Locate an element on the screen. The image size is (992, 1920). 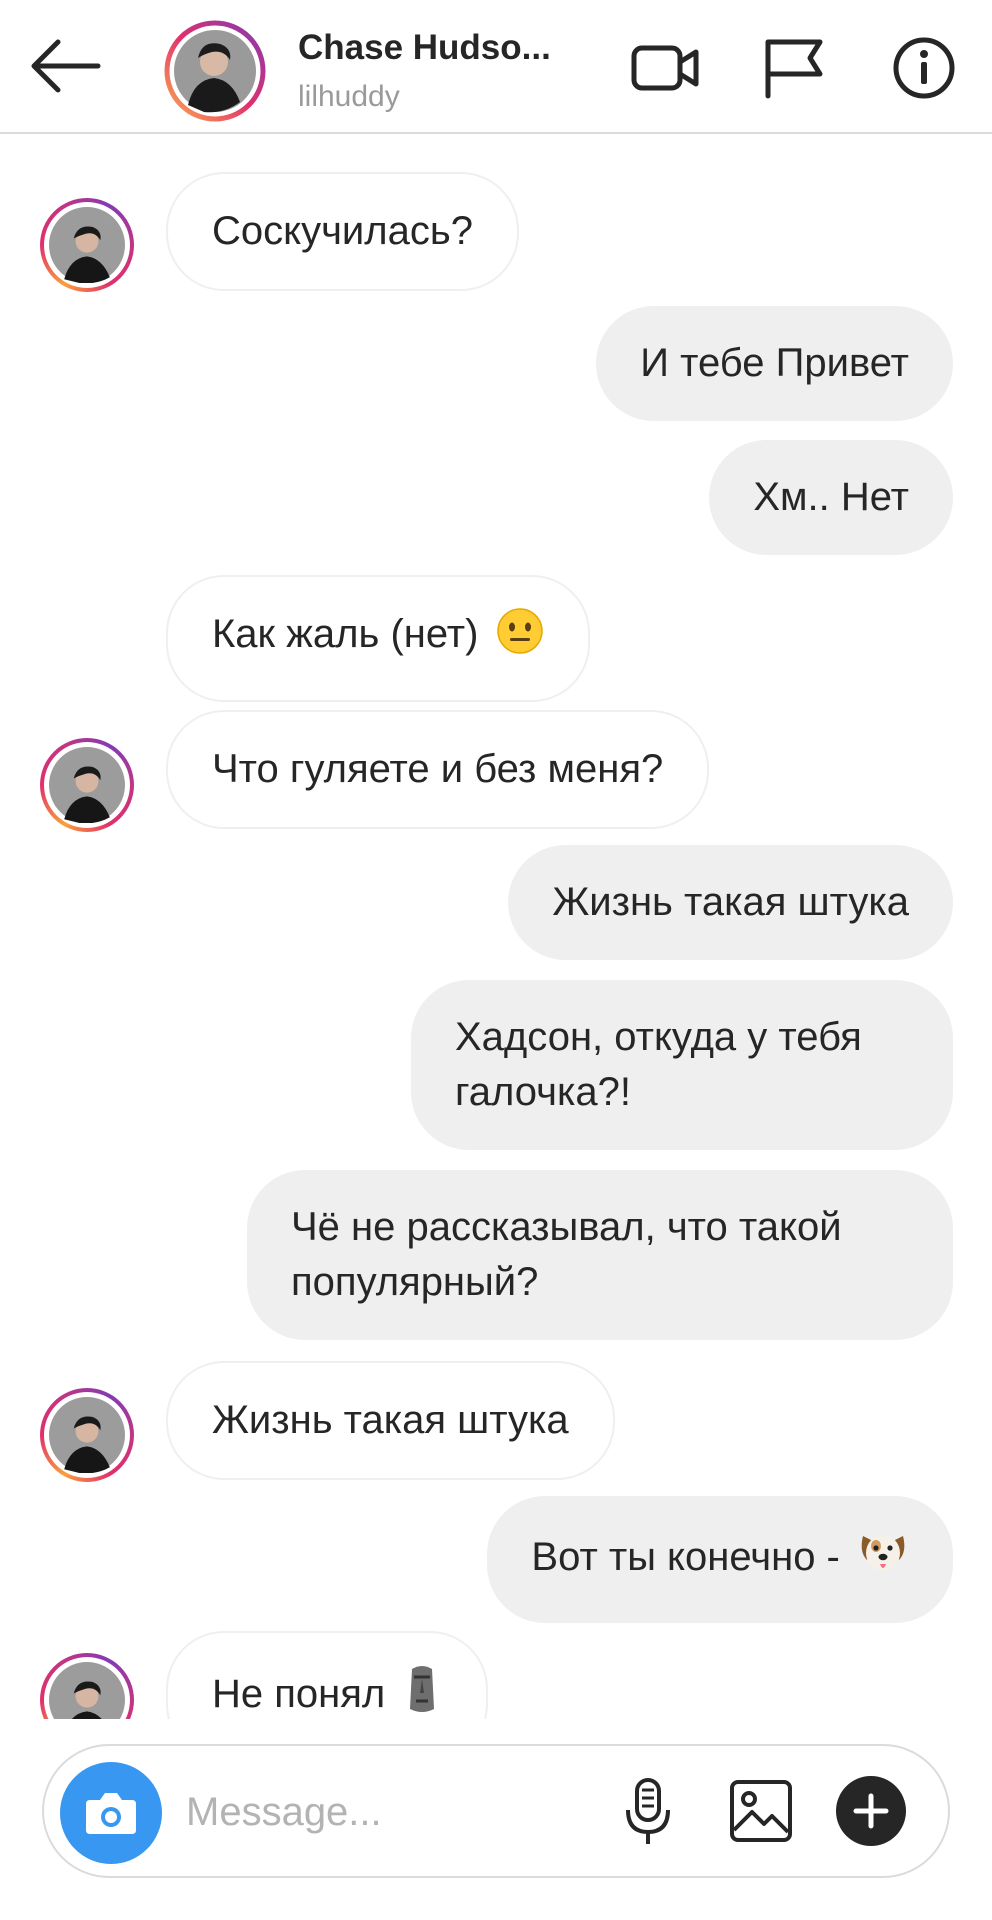
voice-message-button is located at coordinates (648, 1813).